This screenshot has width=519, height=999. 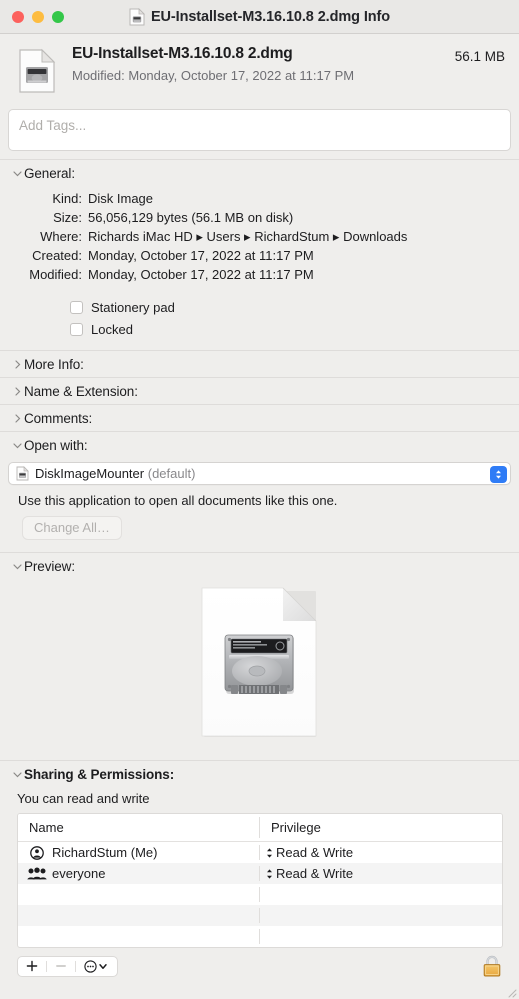 What do you see at coordinates (90, 966) in the screenshot?
I see `ellipsis-circle-icon` at bounding box center [90, 966].